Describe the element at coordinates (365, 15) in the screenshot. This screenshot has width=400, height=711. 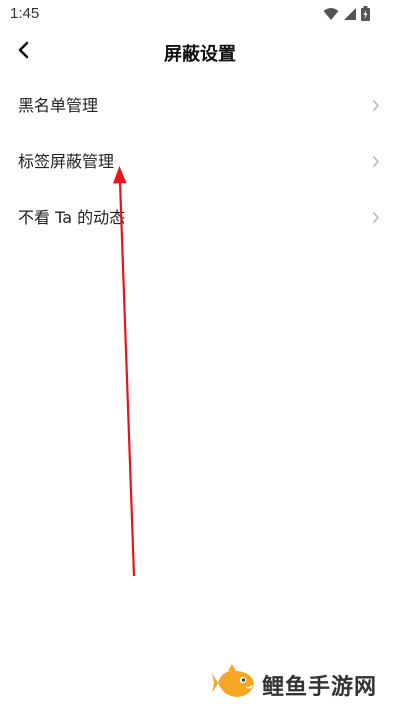
I see `battery-icon` at that location.